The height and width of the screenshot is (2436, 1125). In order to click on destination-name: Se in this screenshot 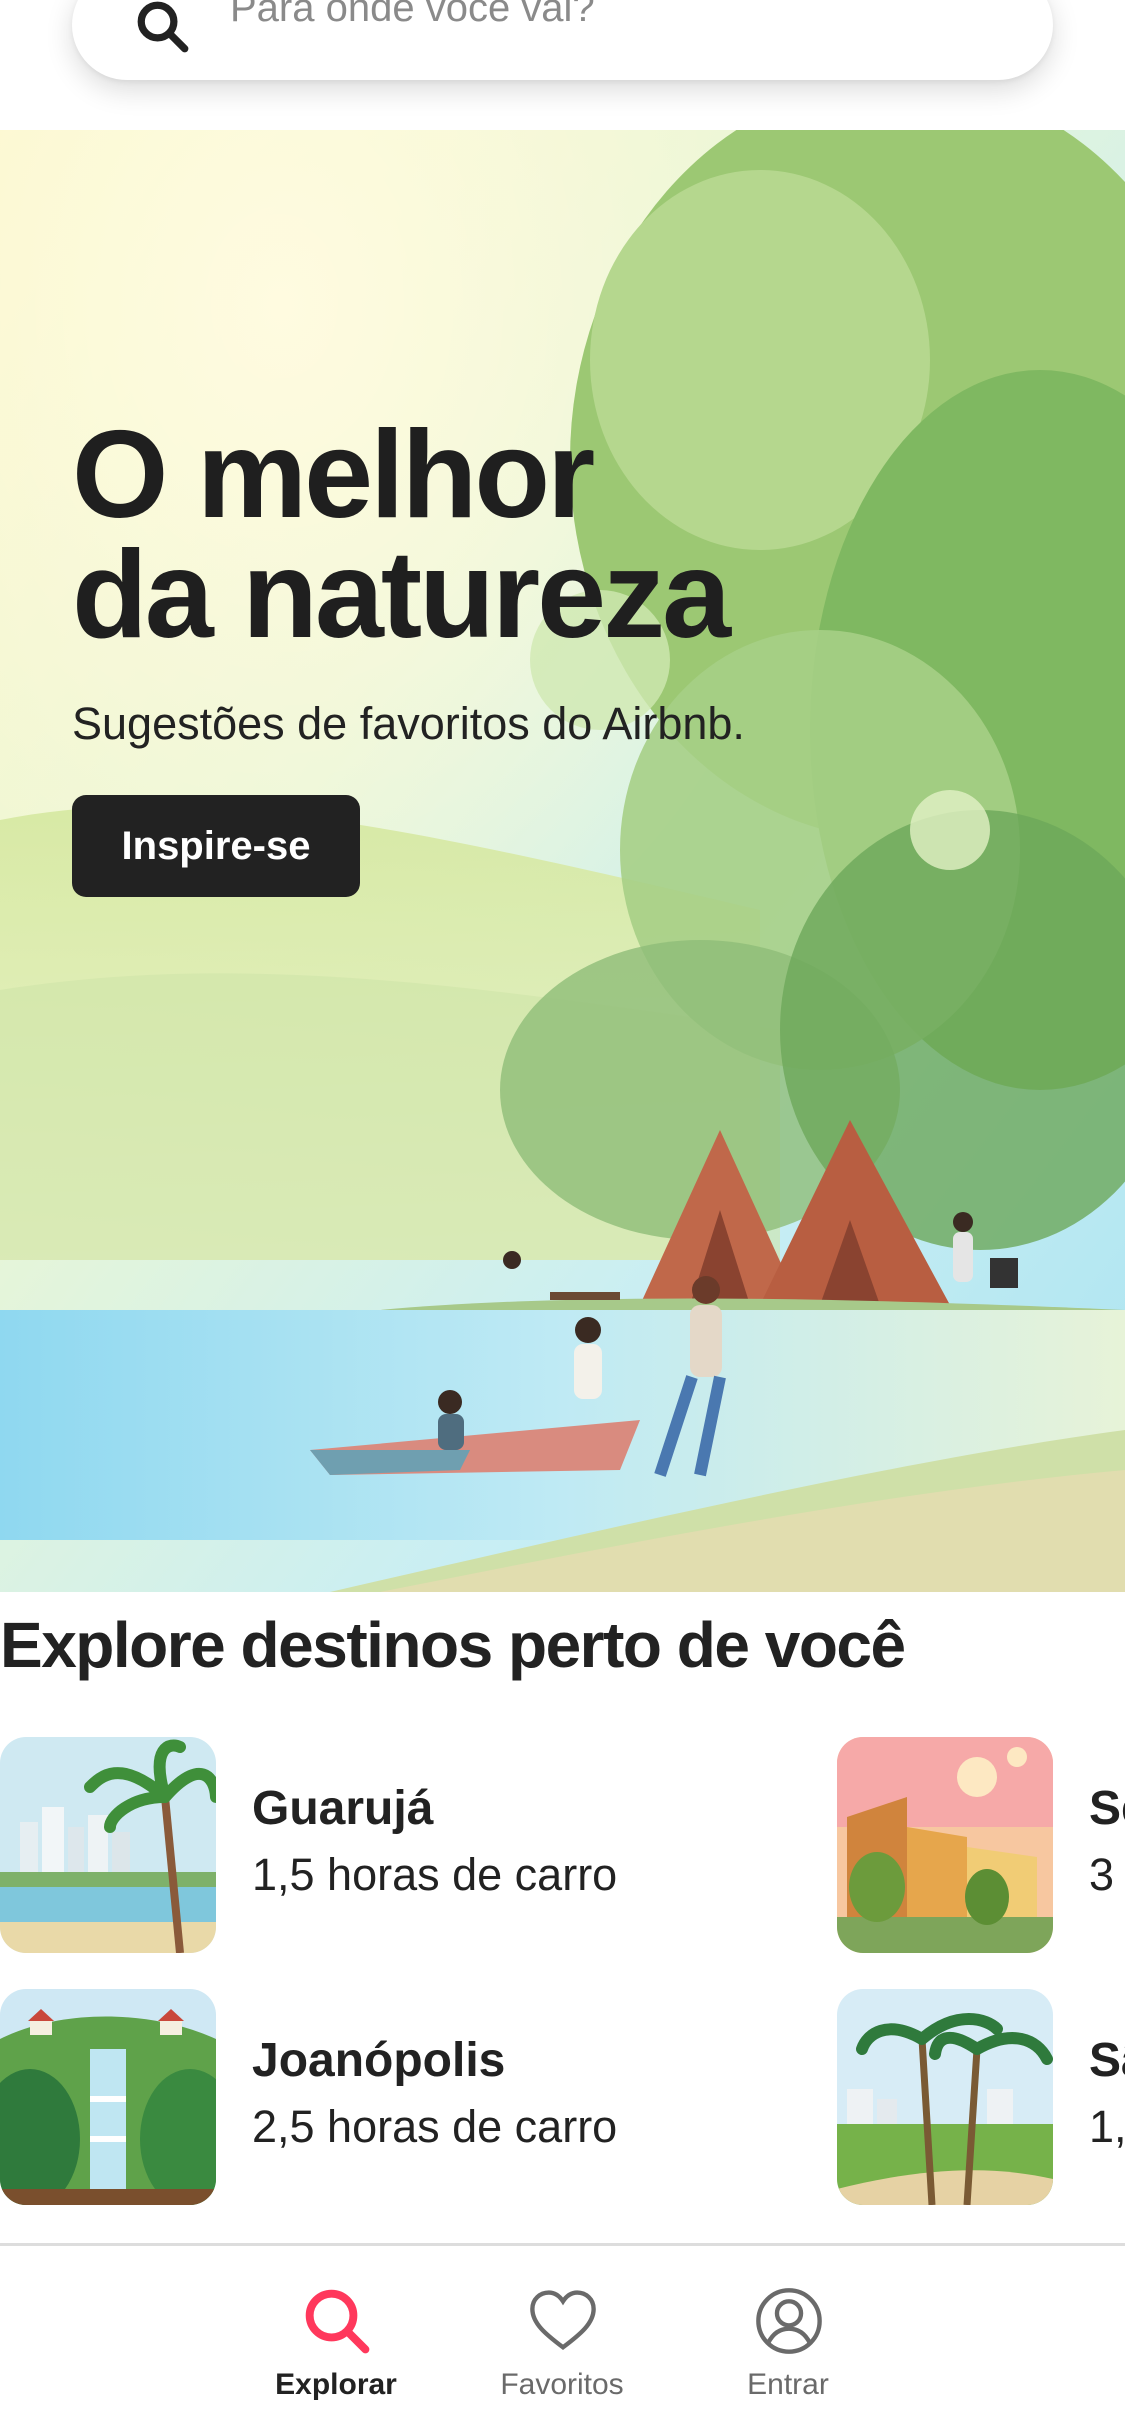, I will do `click(1107, 1808)`.